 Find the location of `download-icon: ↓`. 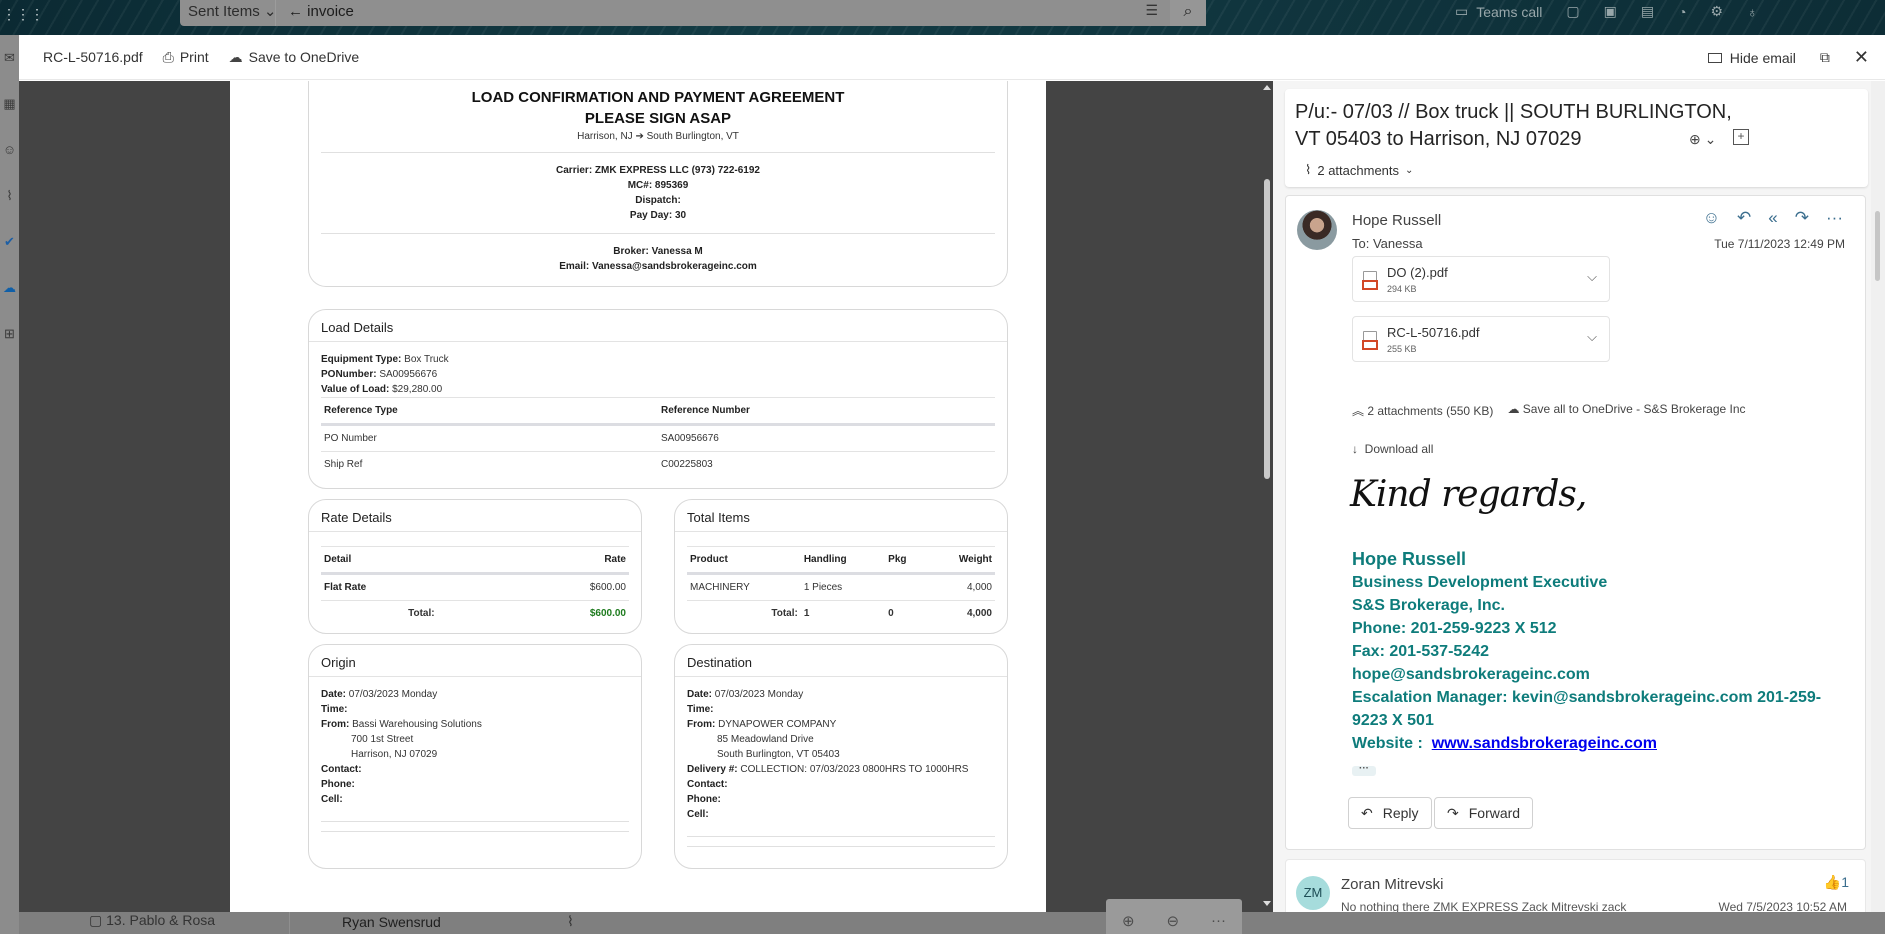

download-icon: ↓ is located at coordinates (1355, 449).